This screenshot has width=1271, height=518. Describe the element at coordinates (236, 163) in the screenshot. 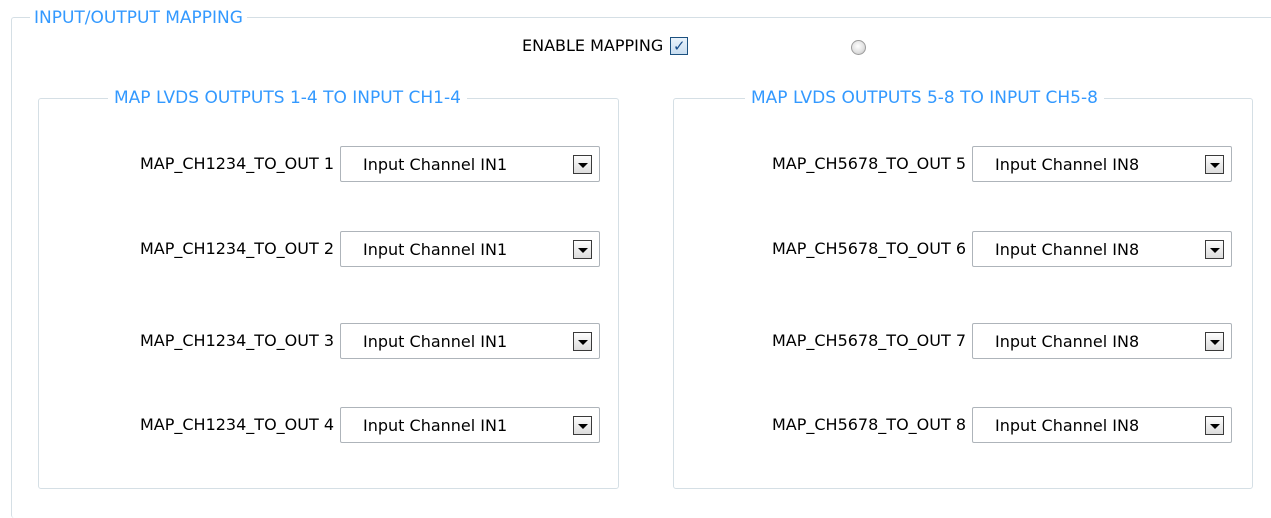

I see `mapping-label: MAP_CH1234_TO_OUT 1` at that location.